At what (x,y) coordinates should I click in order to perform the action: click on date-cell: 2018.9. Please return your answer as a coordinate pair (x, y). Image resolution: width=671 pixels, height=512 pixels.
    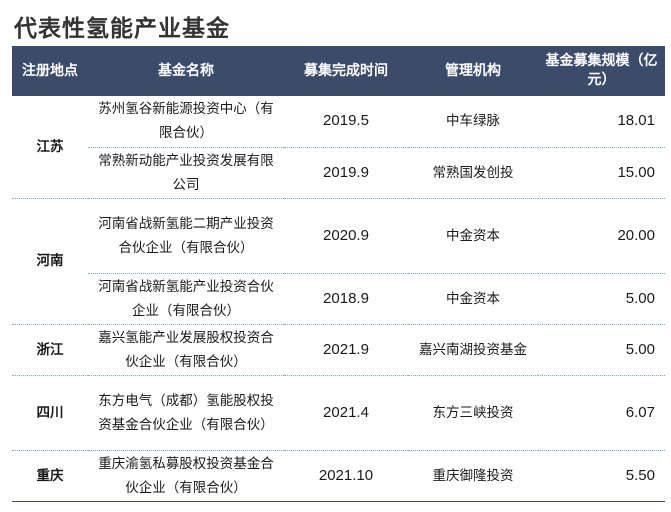
    Looking at the image, I should click on (346, 299).